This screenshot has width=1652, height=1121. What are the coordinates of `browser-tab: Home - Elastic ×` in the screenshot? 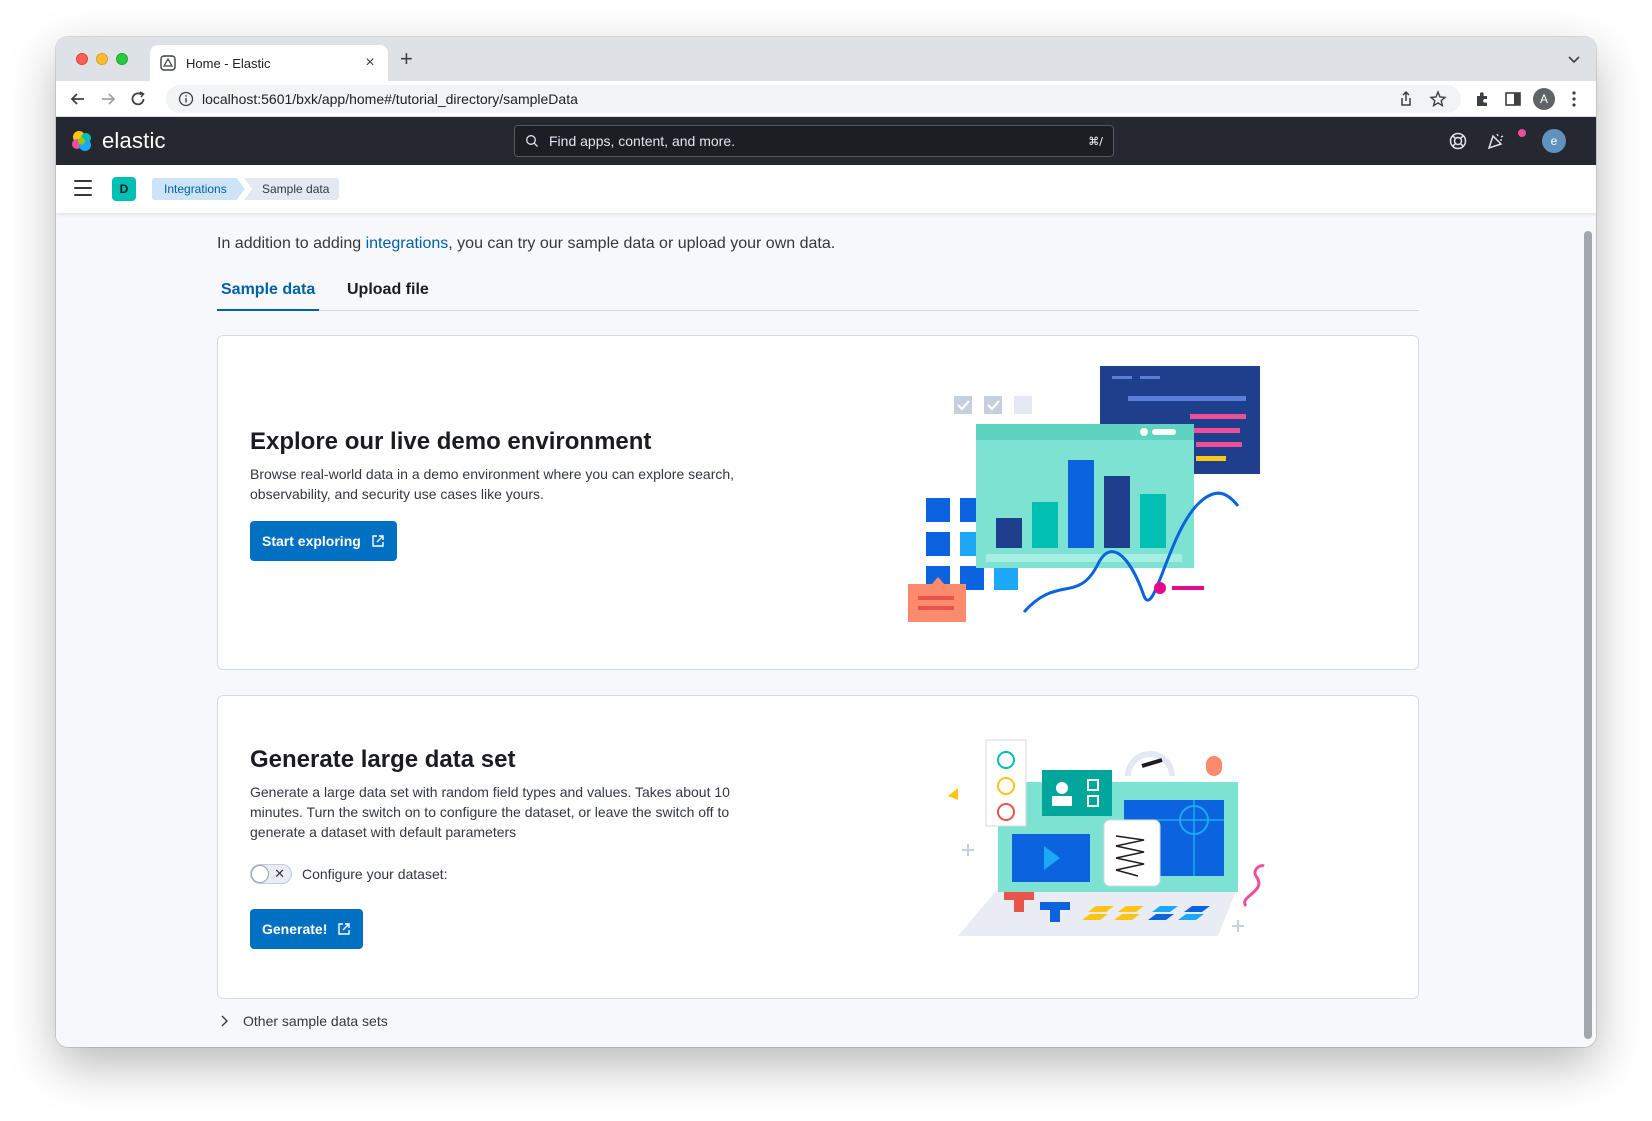 It's located at (269, 63).